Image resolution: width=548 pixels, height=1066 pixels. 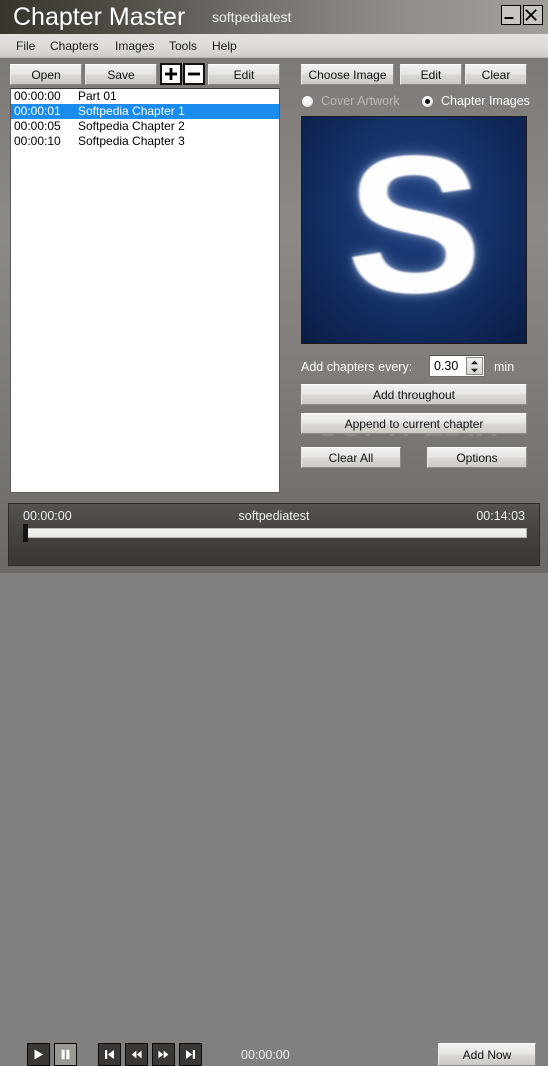 I want to click on options-button: Options, so click(x=477, y=457).